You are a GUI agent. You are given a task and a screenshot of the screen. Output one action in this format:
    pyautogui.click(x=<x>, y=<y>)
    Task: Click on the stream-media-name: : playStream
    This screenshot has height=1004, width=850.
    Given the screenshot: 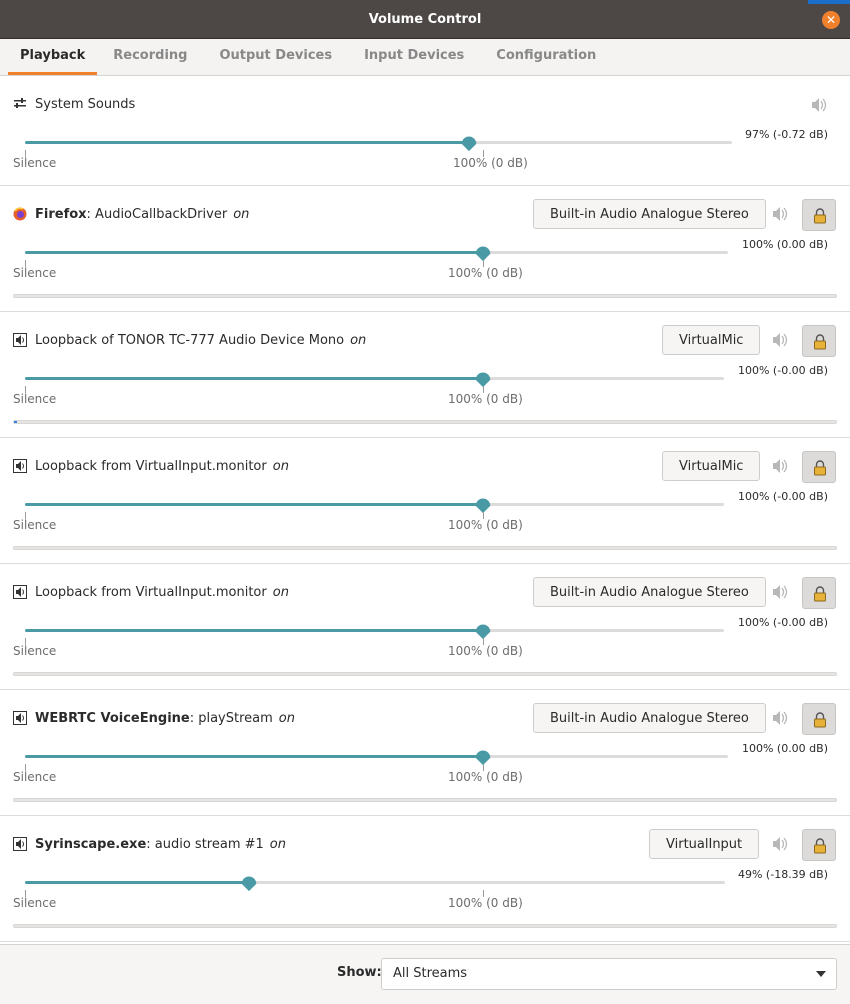 What is the action you would take?
    pyautogui.click(x=231, y=718)
    